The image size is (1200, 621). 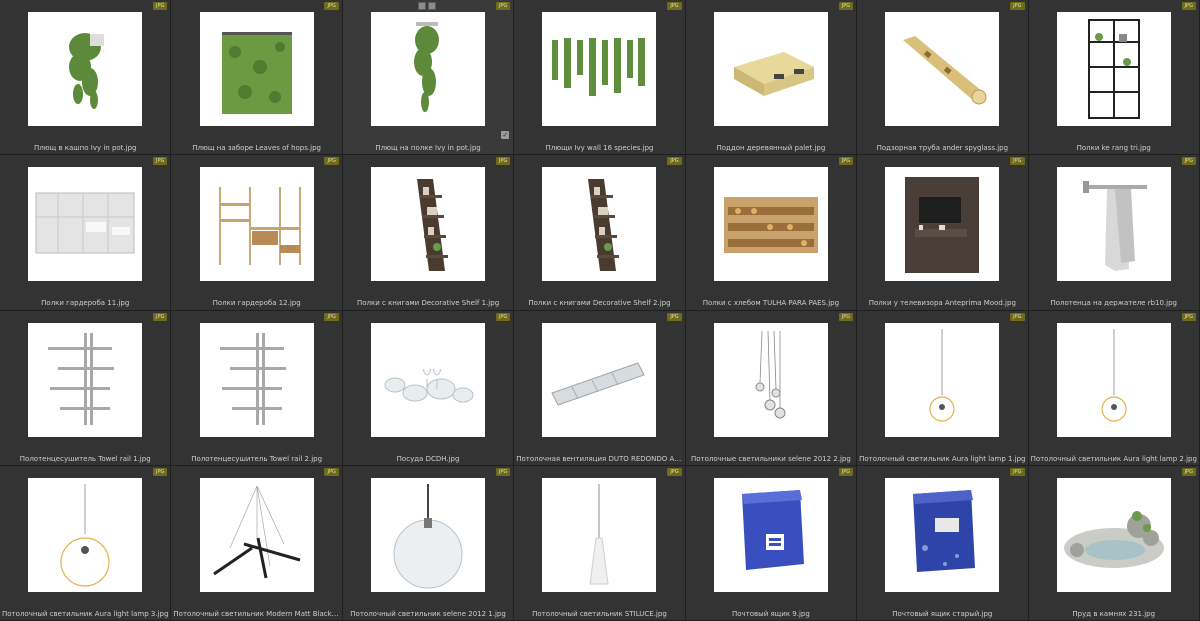 I want to click on thumbnail-item: JPG Почтовый ящик 9.jpg, so click(x=771, y=543).